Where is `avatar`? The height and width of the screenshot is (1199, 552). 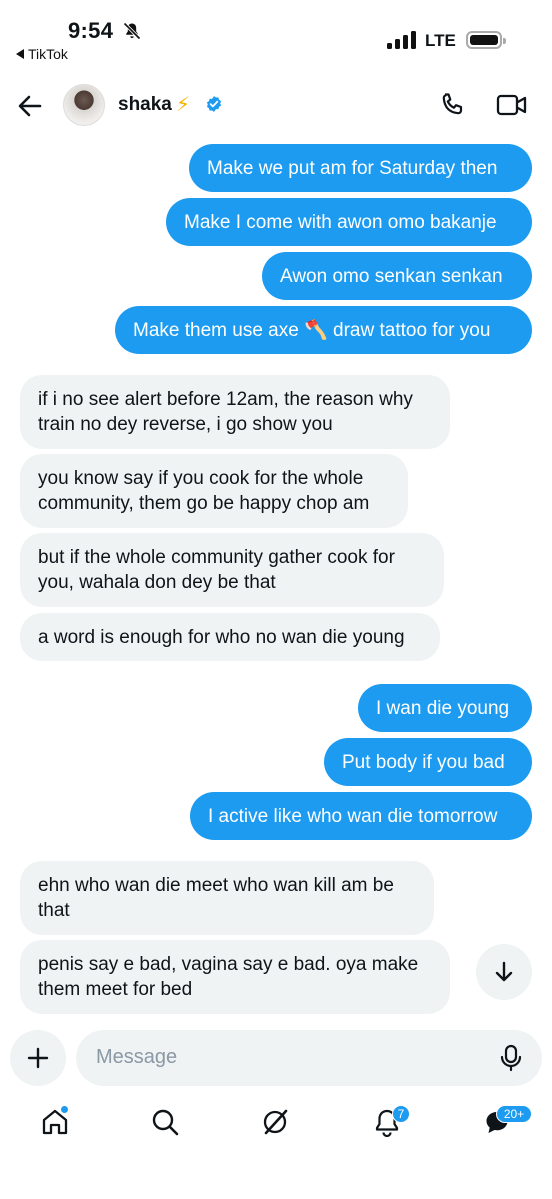
avatar is located at coordinates (84, 105).